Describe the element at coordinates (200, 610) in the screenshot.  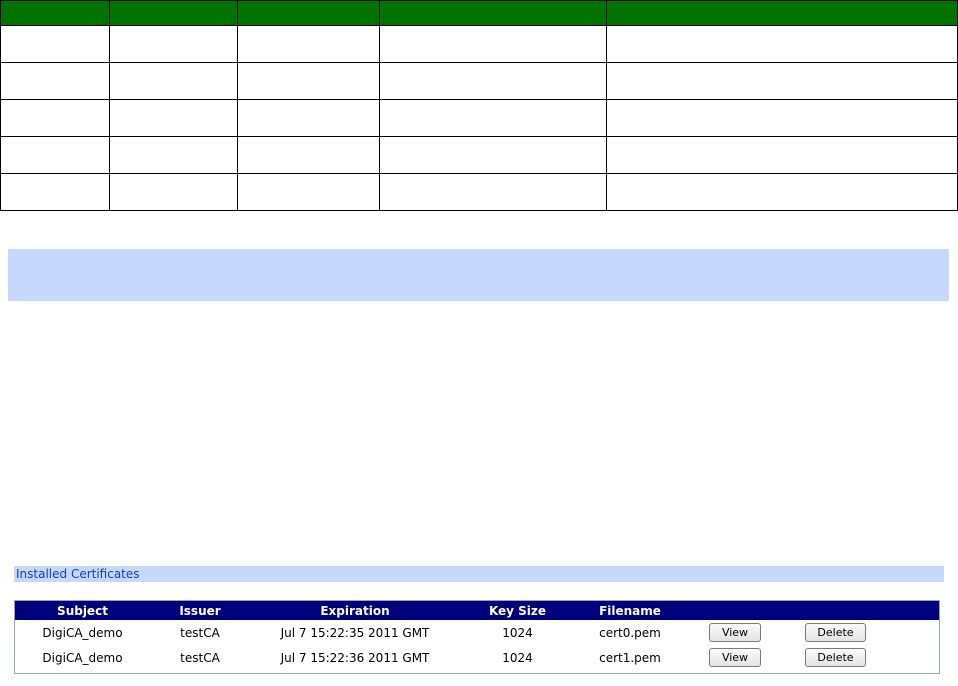
I see `column-header-issuer: Issuer` at that location.